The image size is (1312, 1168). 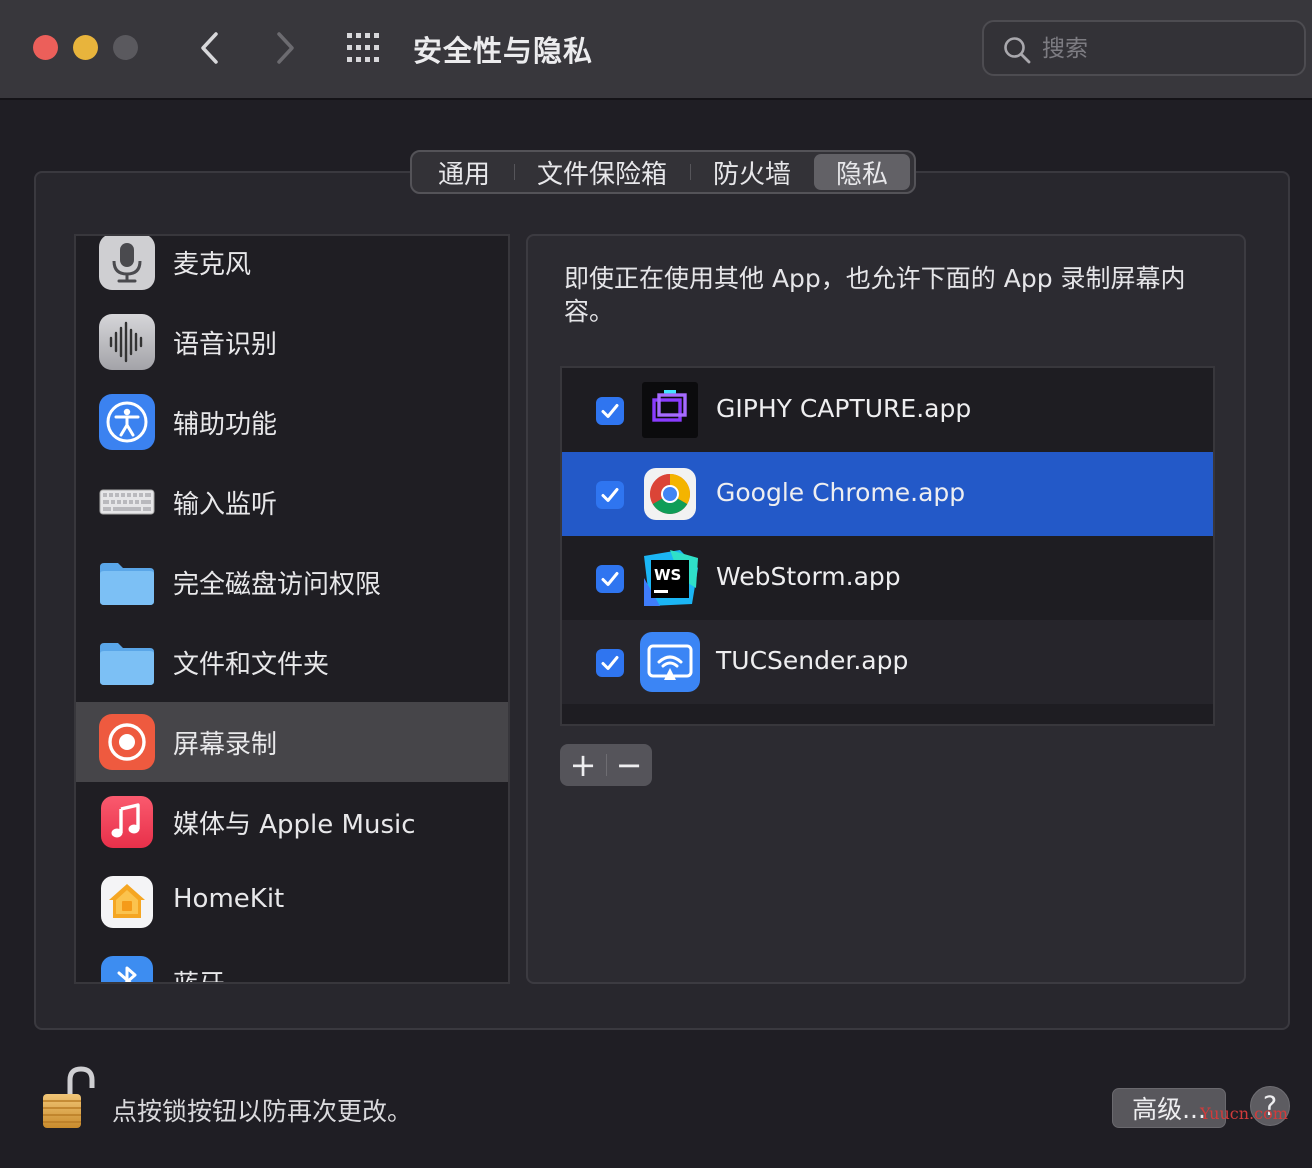 What do you see at coordinates (875, 295) in the screenshot?
I see `screen-recording-description: 即使正在使用其他 App，也允许下面的 App 录制屏幕内容。` at bounding box center [875, 295].